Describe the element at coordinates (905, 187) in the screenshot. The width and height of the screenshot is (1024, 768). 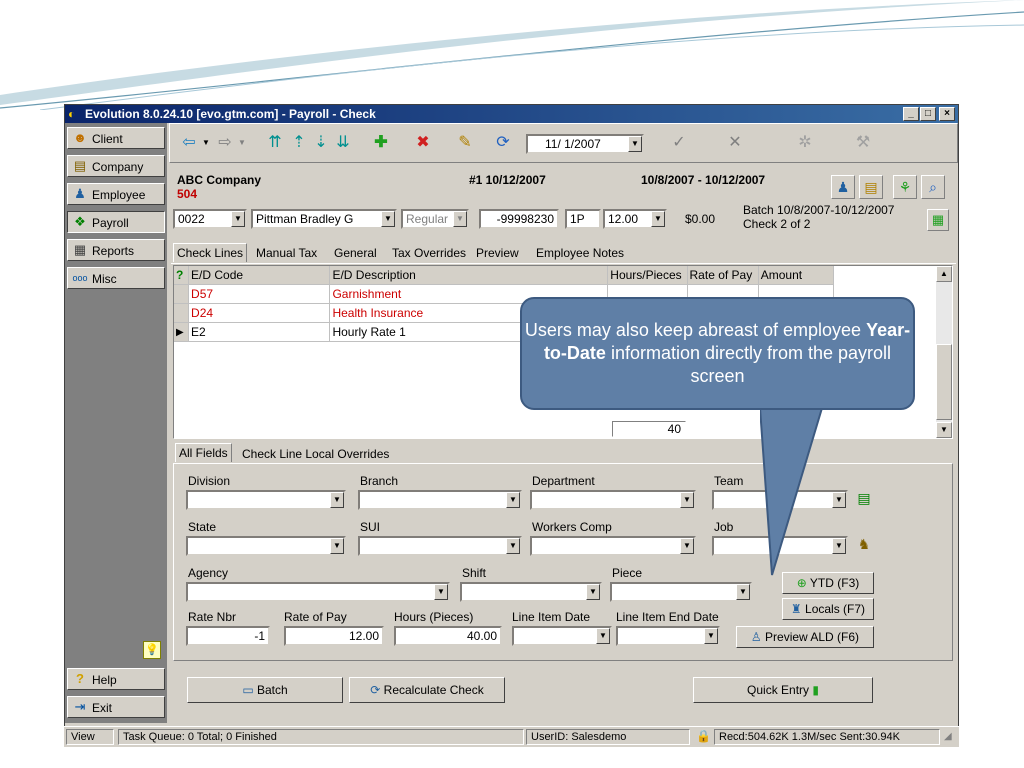
I see `tree-icon: ⚘` at that location.